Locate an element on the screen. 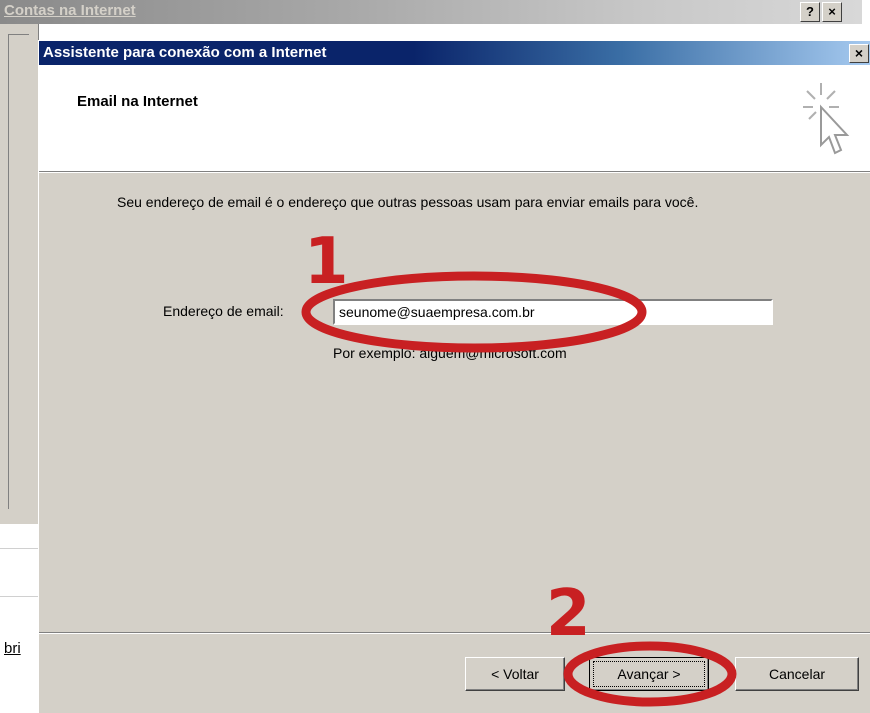  wizard-titlebar: Assistente para conexão com a Internet × is located at coordinates (454, 53).